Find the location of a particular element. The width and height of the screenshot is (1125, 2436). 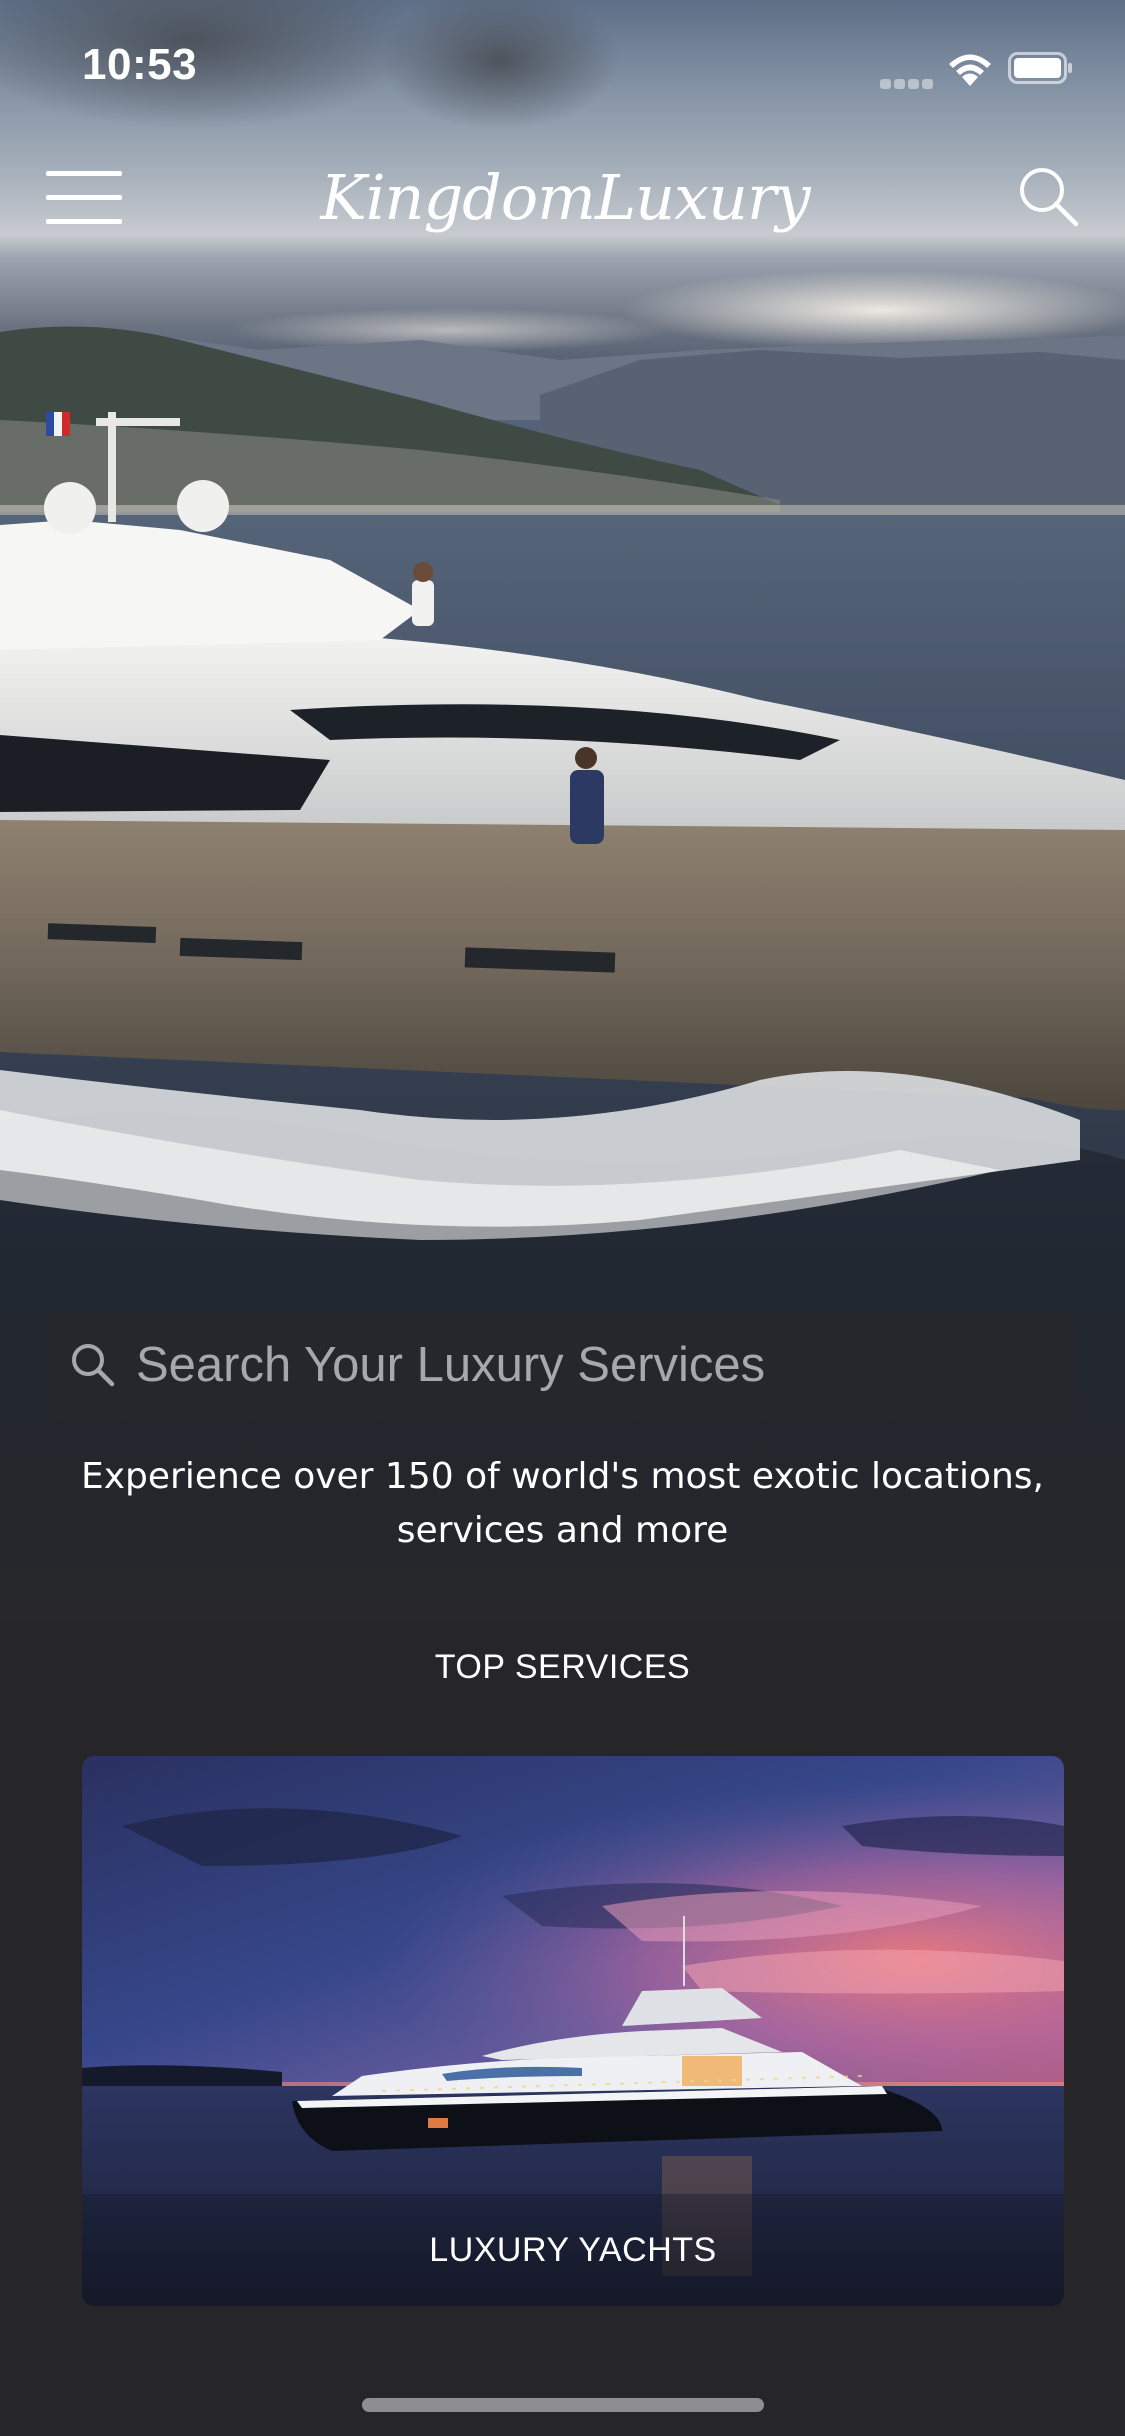

home-indicator is located at coordinates (563, 2405).